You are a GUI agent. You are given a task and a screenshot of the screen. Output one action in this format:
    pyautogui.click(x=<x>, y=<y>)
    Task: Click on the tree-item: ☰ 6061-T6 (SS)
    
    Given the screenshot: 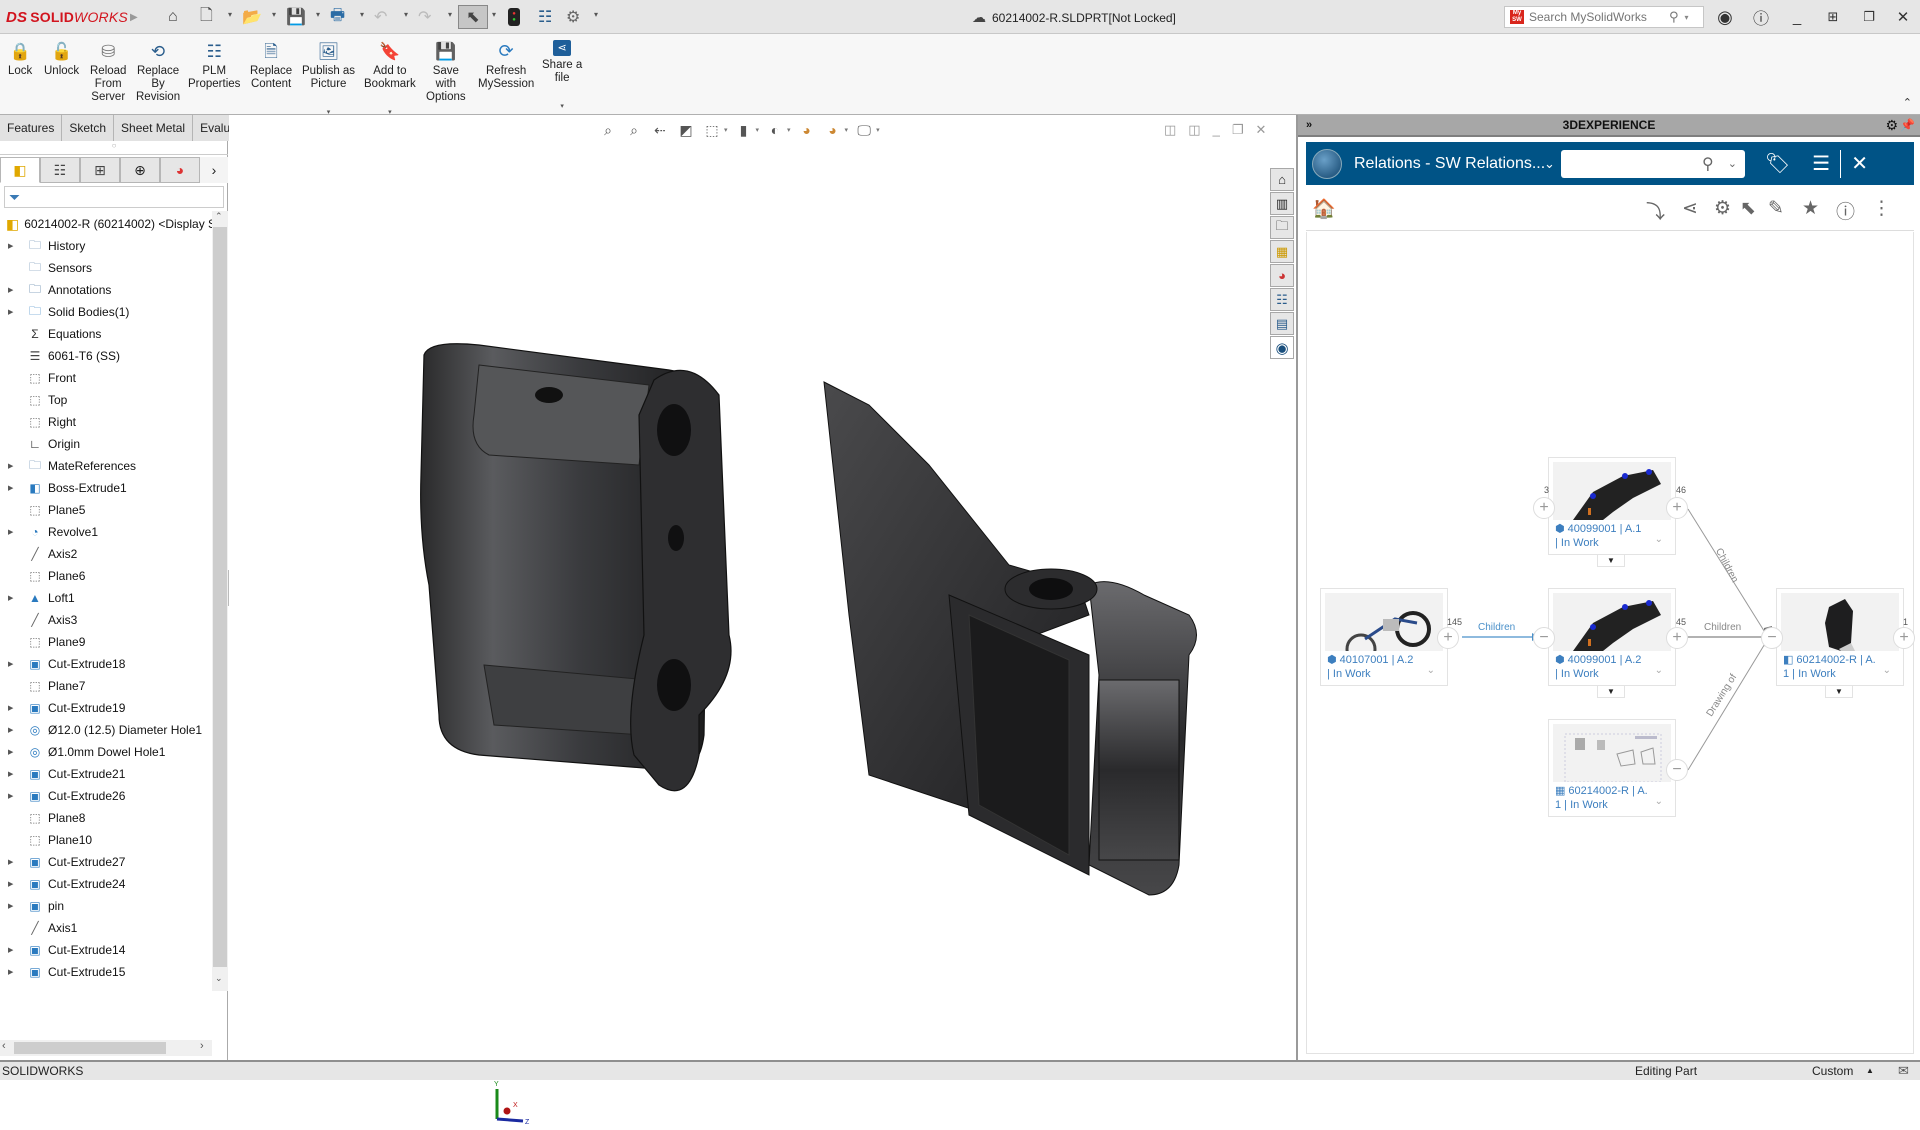 What is the action you would take?
    pyautogui.click(x=106, y=356)
    